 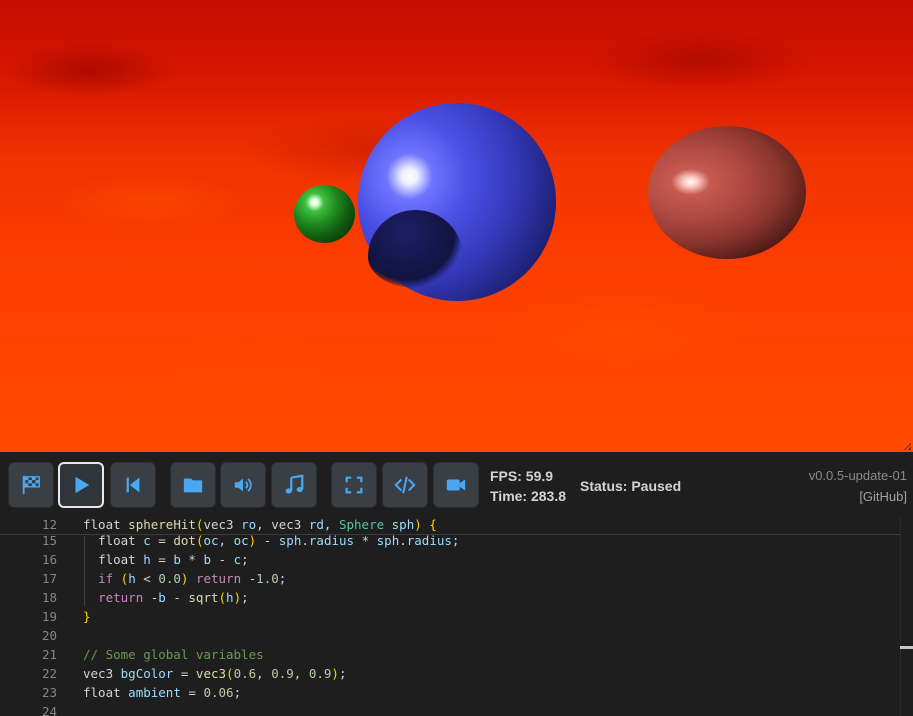 What do you see at coordinates (173, 597) in the screenshot?
I see `code-text: return -b - sqrt(h);` at bounding box center [173, 597].